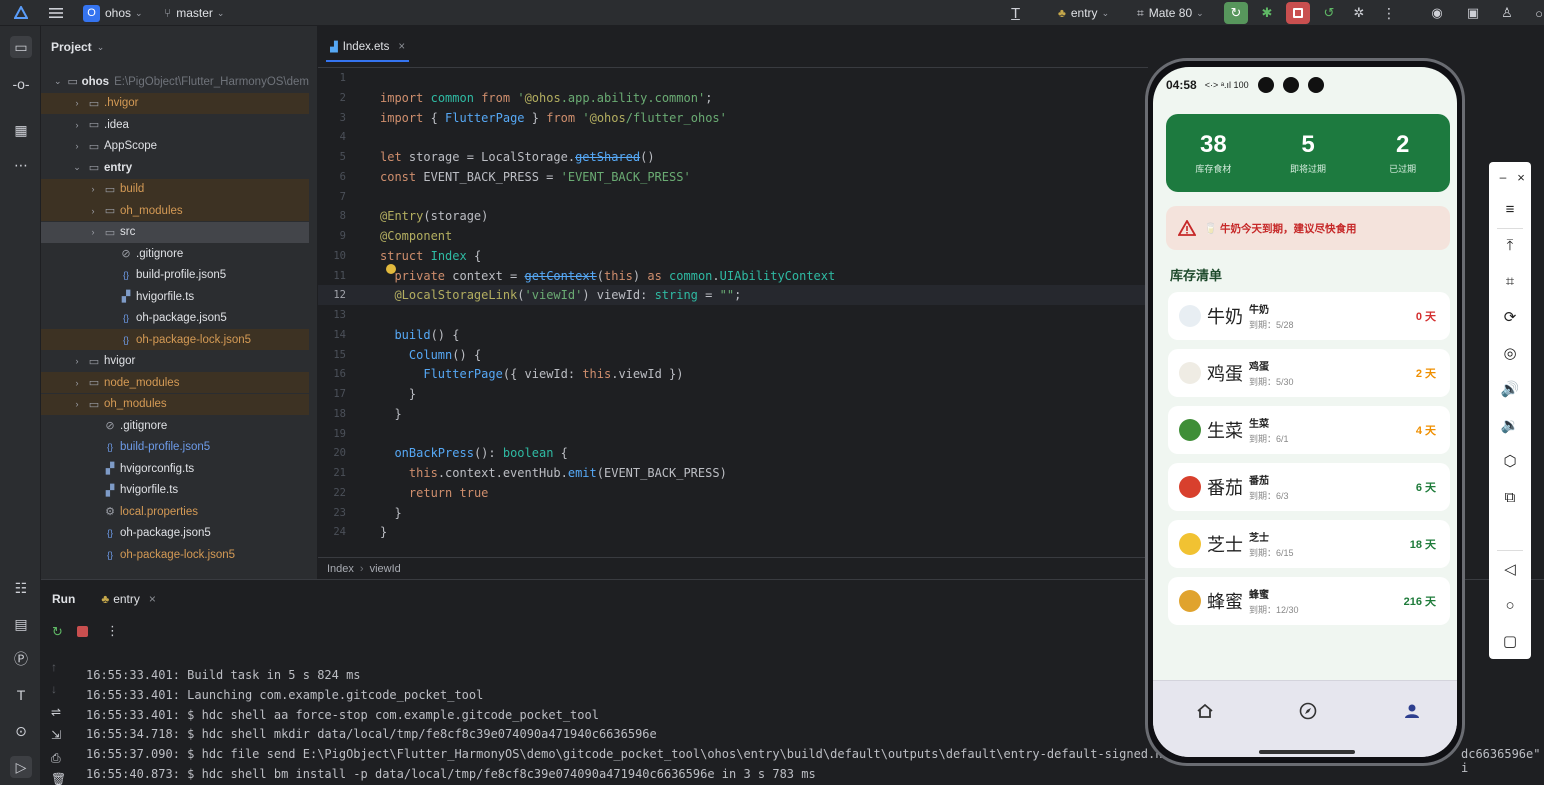 The image size is (1544, 785). Describe the element at coordinates (1309, 487) in the screenshot. I see `inventory-item: 番茄 番茄 到期：6/3 6 天` at that location.